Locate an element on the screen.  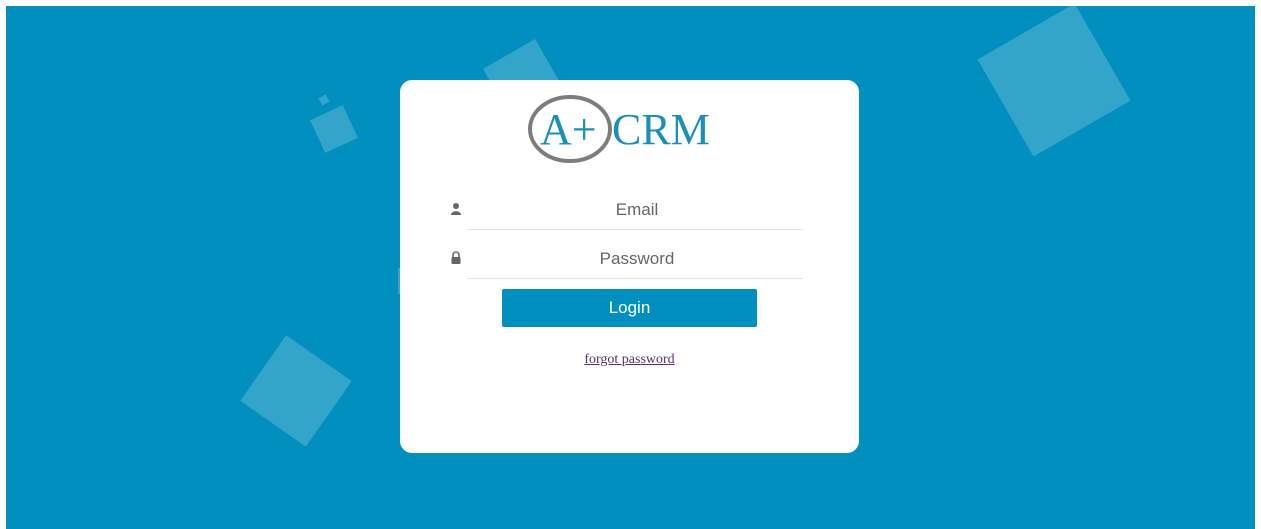
email-underline is located at coordinates (635, 229).